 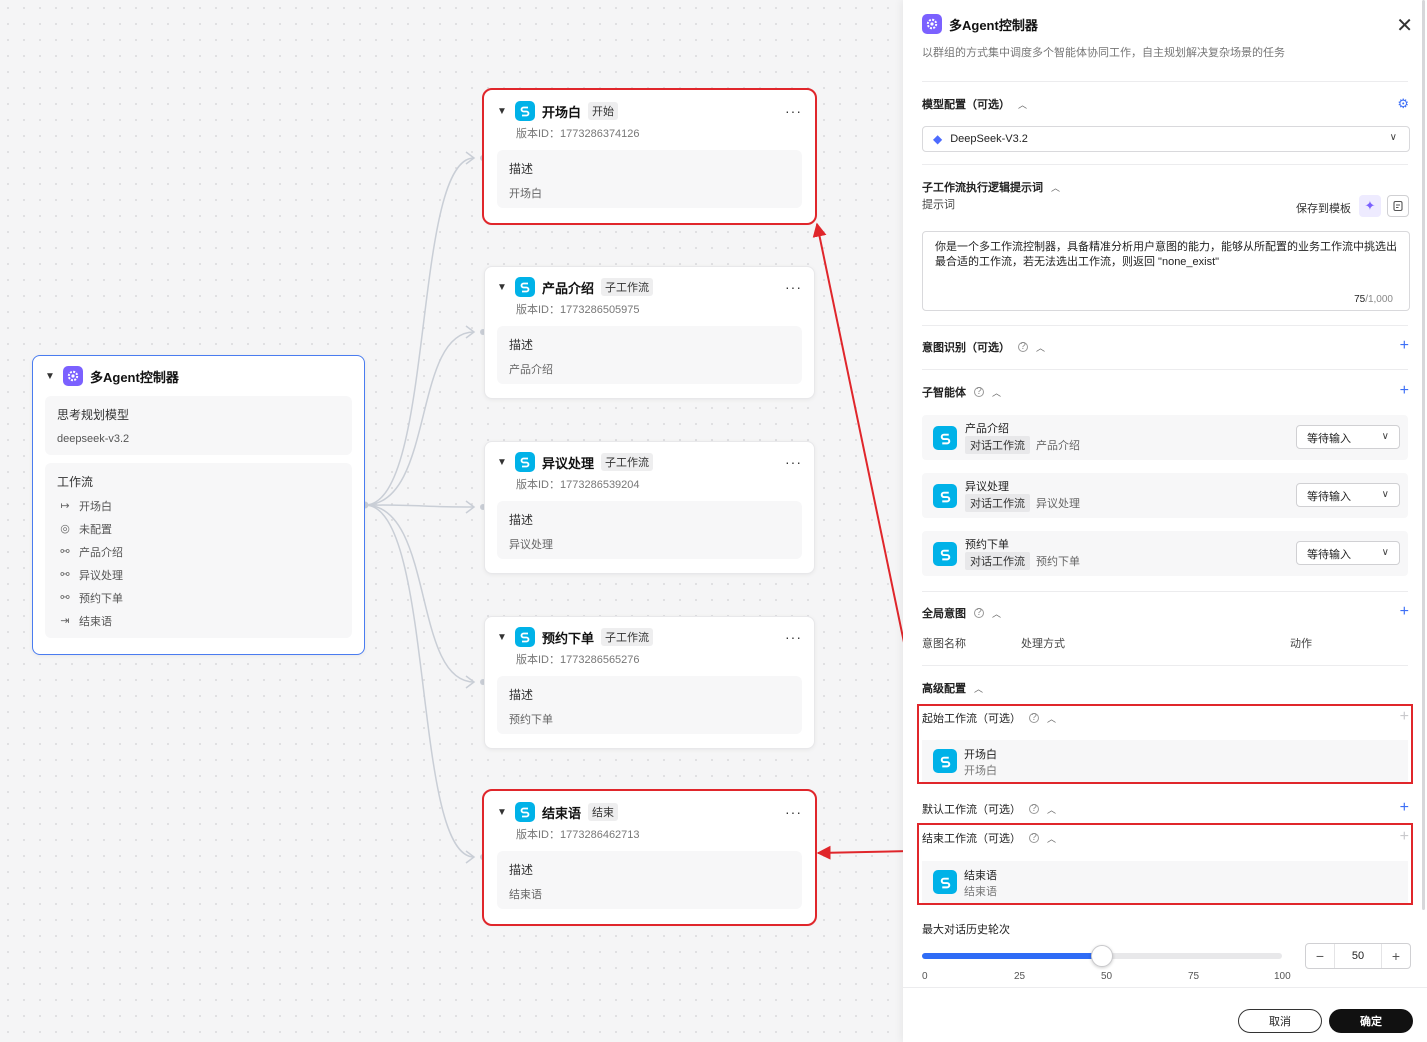 What do you see at coordinates (1320, 956) in the screenshot?
I see `decrement-button: −` at bounding box center [1320, 956].